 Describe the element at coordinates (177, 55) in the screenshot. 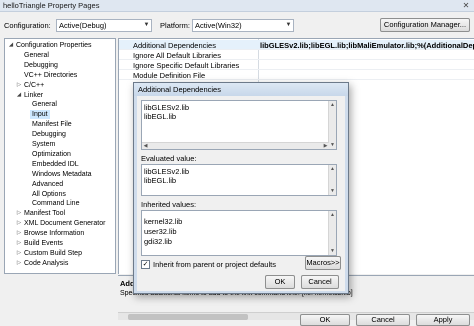

I see `property-name: Ignore All Default Libraries` at that location.